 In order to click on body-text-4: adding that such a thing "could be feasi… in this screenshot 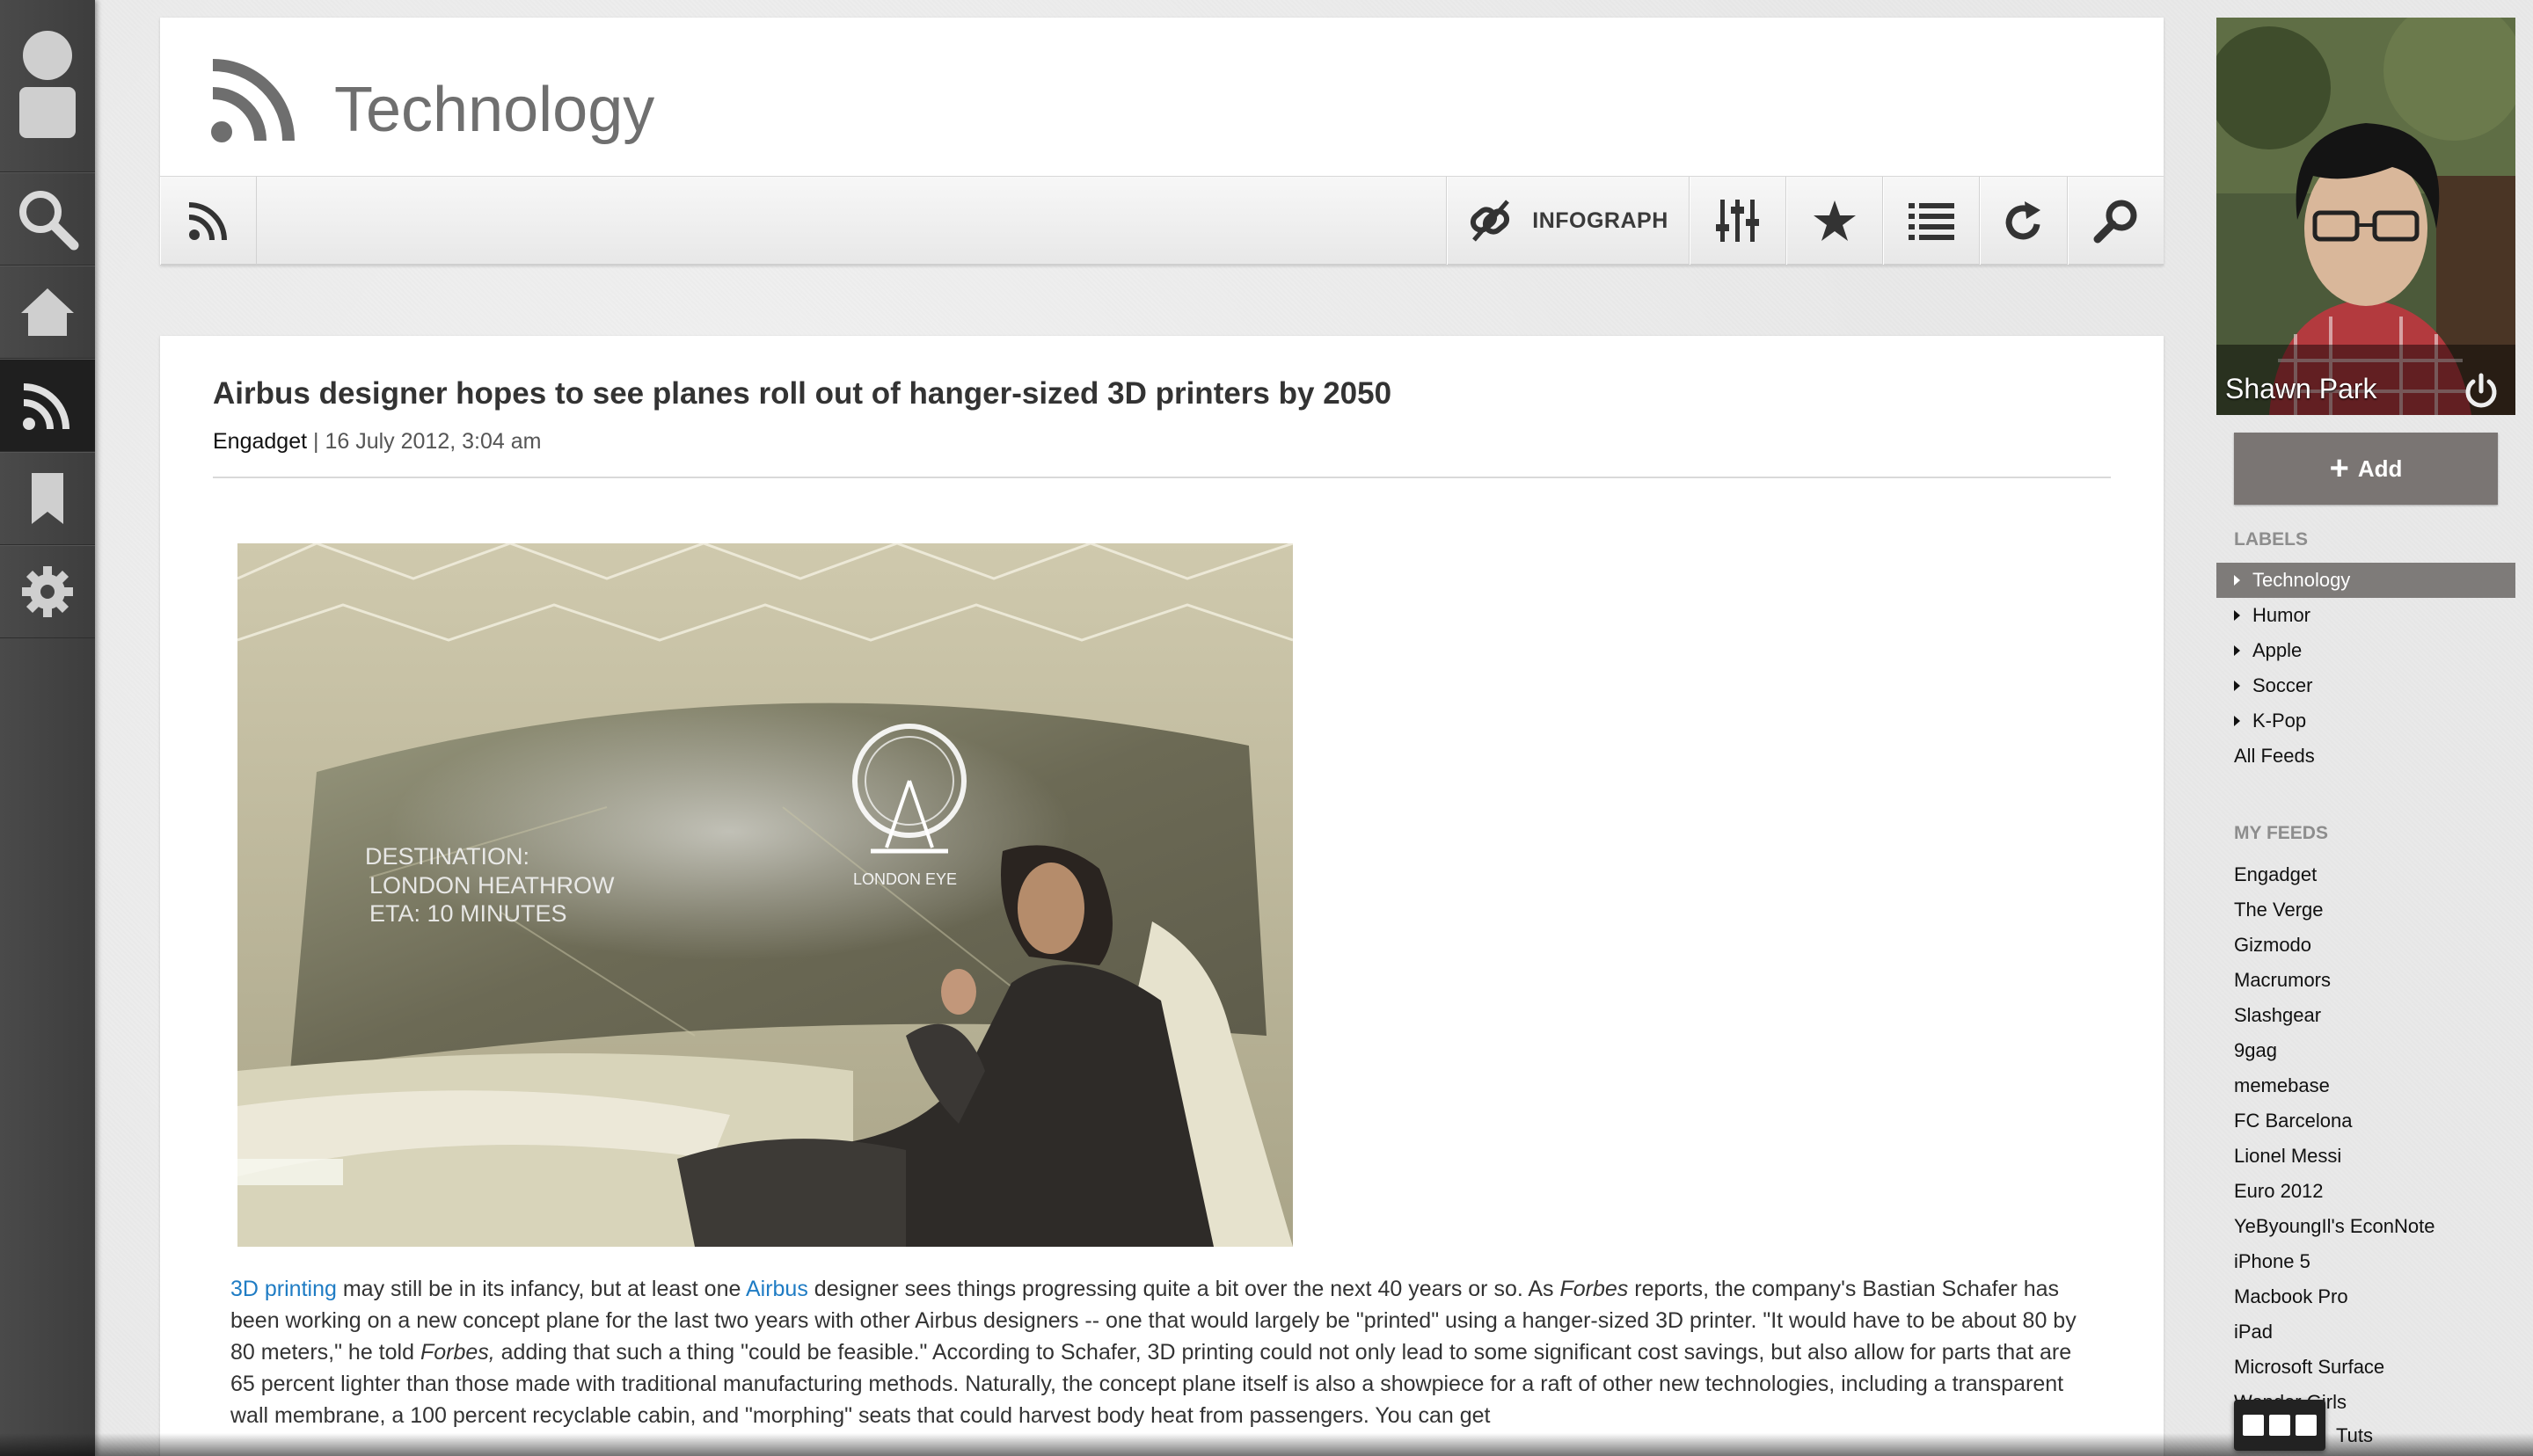, I will do `click(1151, 1384)`.